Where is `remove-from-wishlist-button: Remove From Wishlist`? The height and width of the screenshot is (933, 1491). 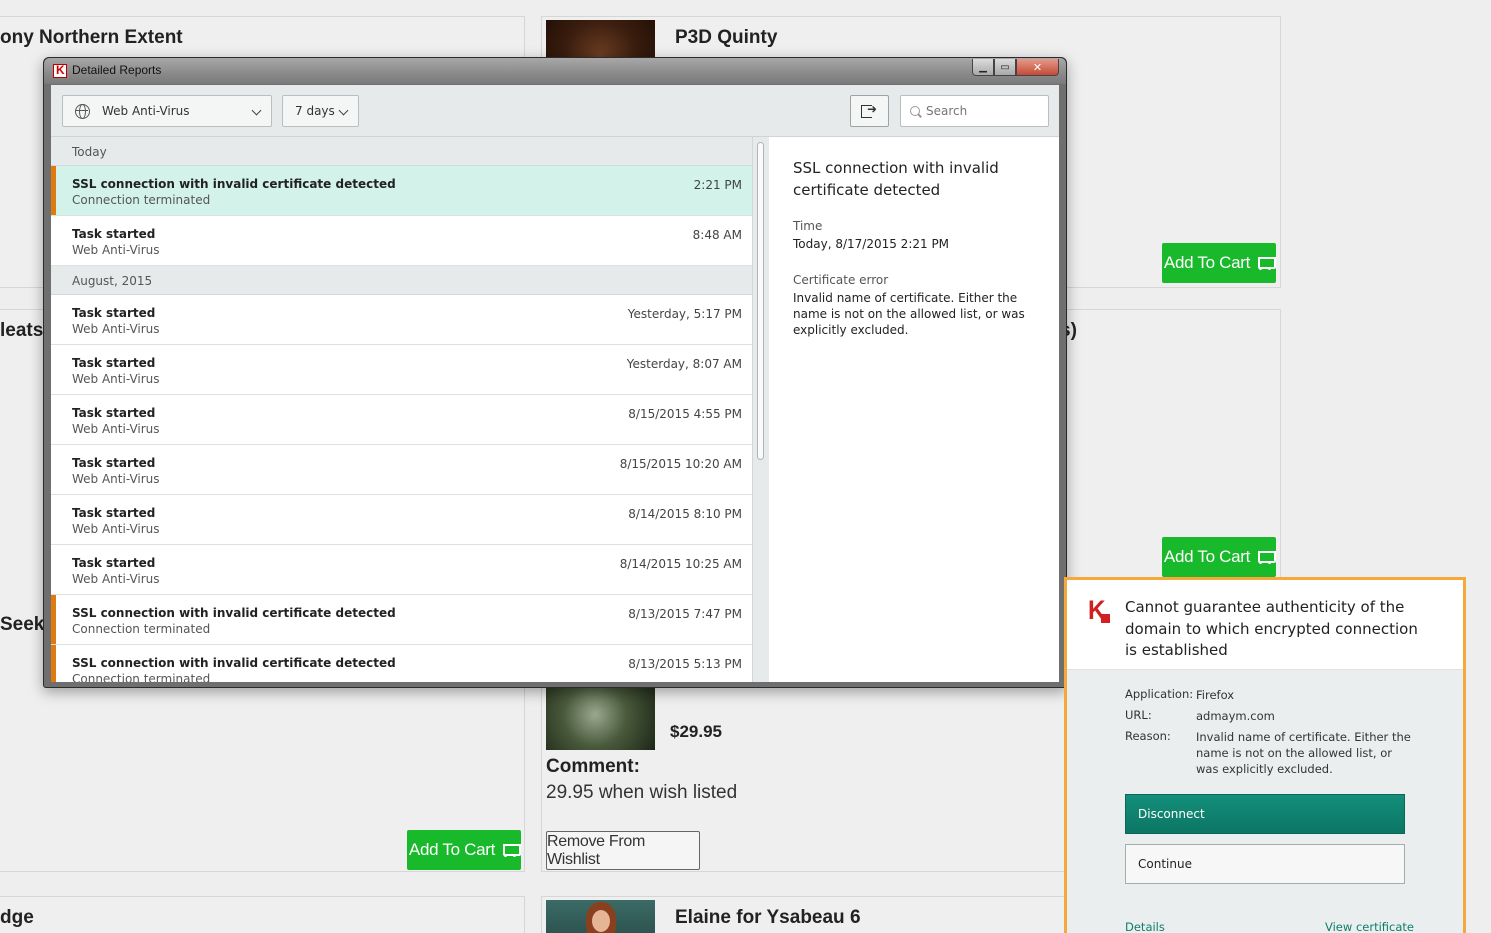
remove-from-wishlist-button: Remove From Wishlist is located at coordinates (623, 850).